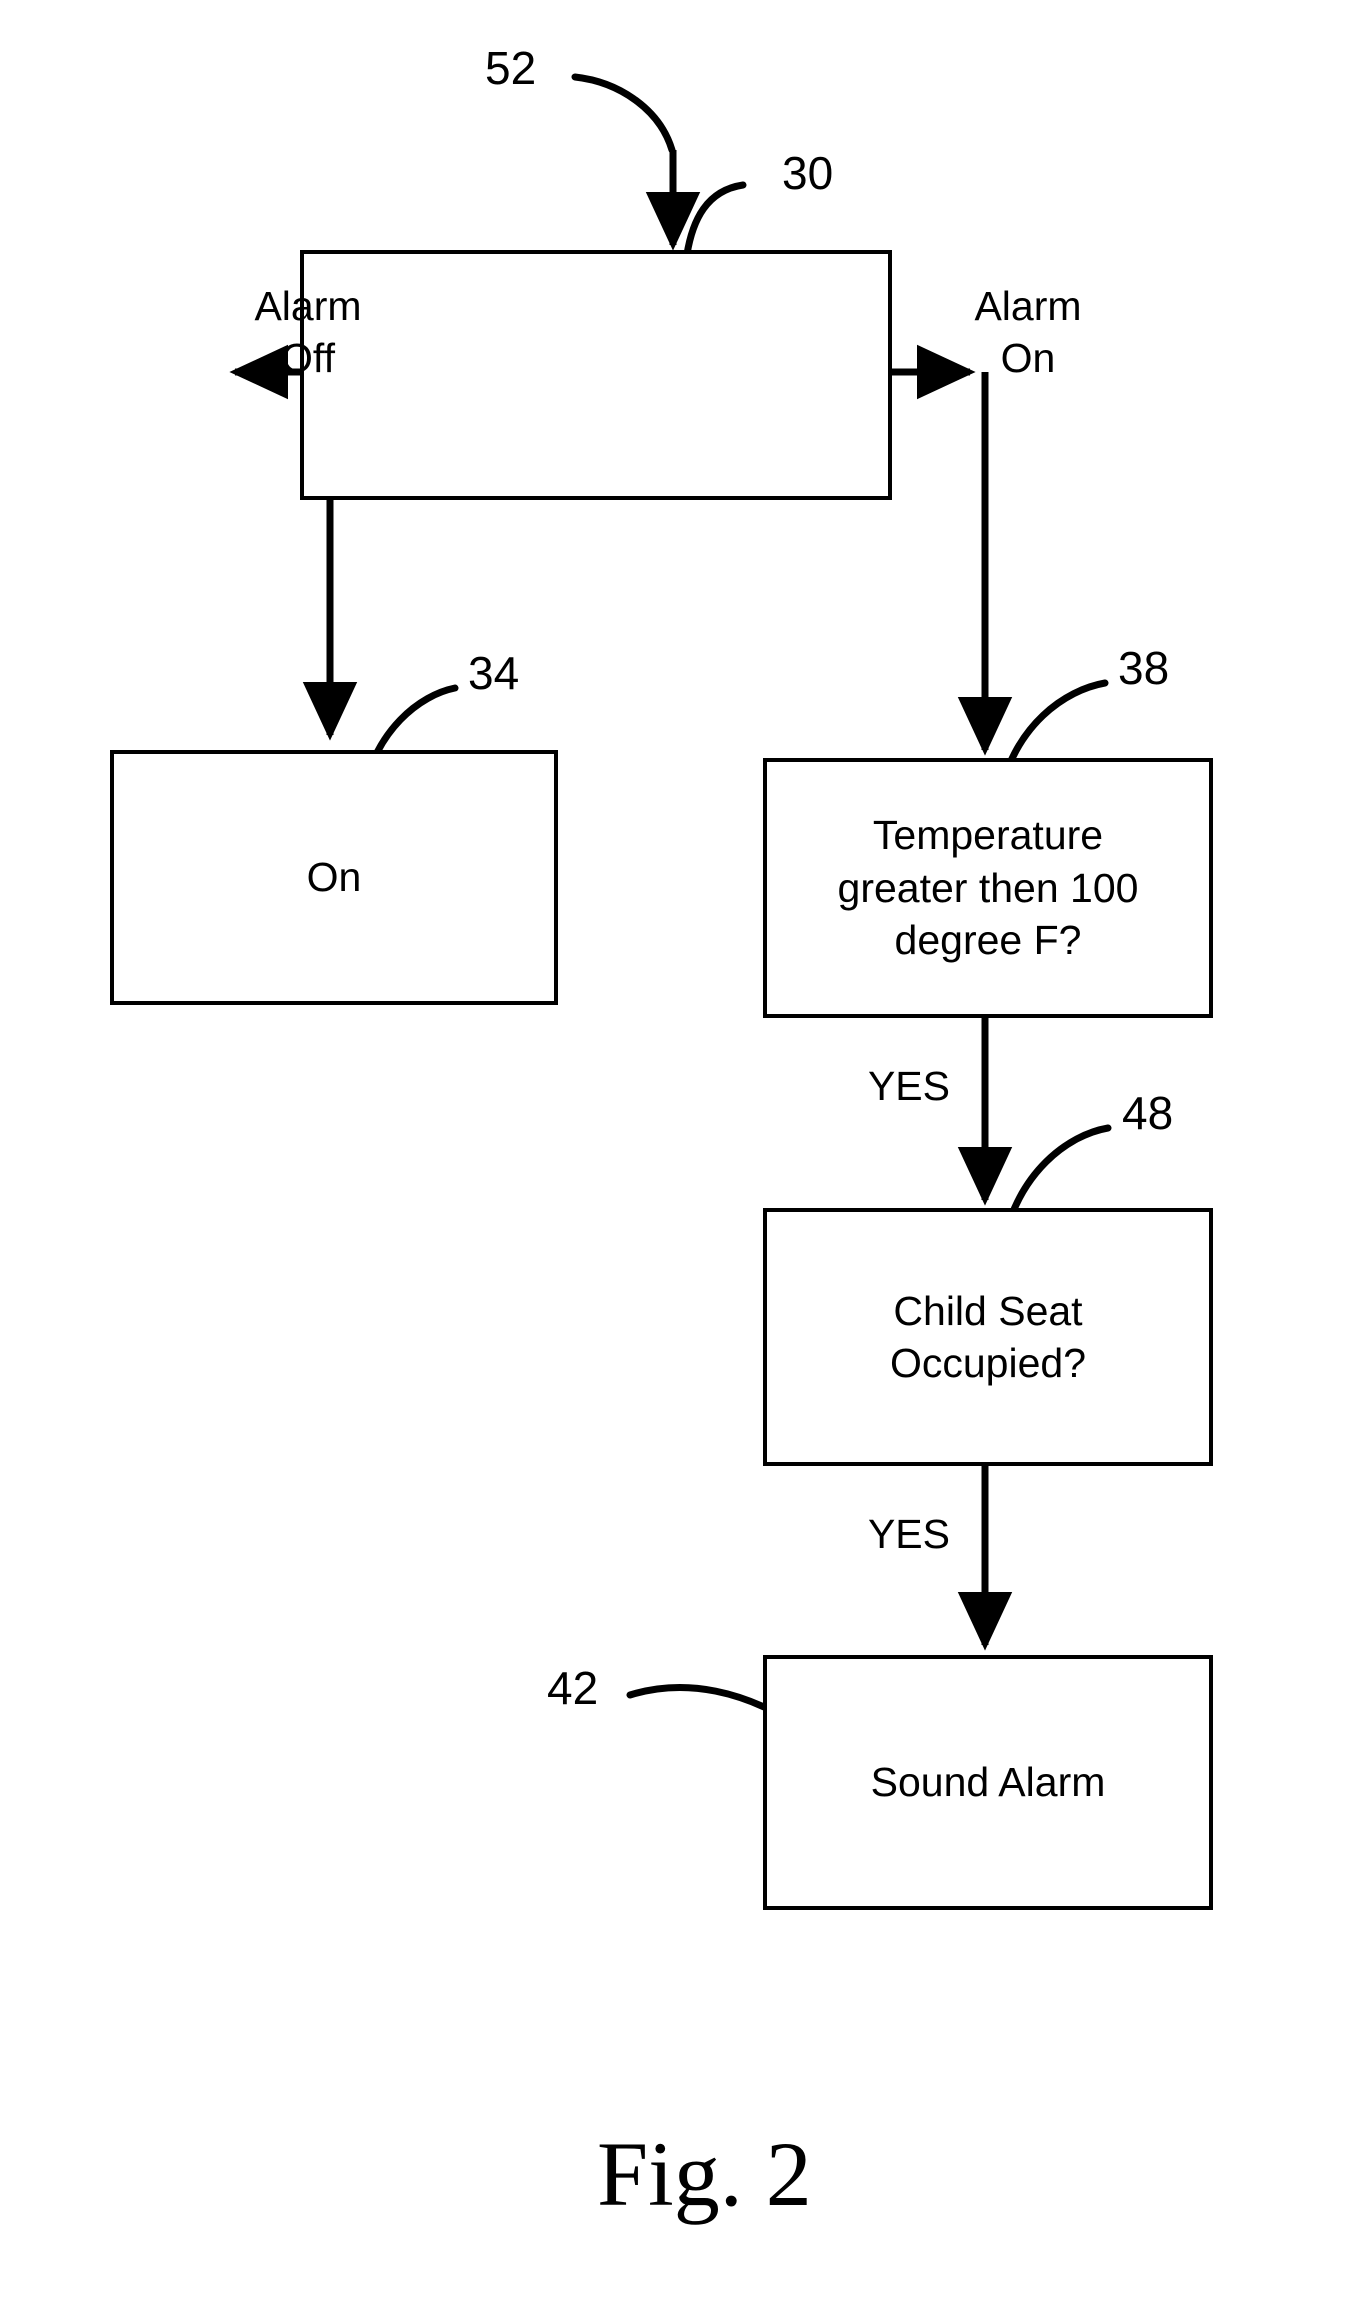 The image size is (1348, 2305). Describe the element at coordinates (808, 173) in the screenshot. I see `ref-numeral-30: 30` at that location.